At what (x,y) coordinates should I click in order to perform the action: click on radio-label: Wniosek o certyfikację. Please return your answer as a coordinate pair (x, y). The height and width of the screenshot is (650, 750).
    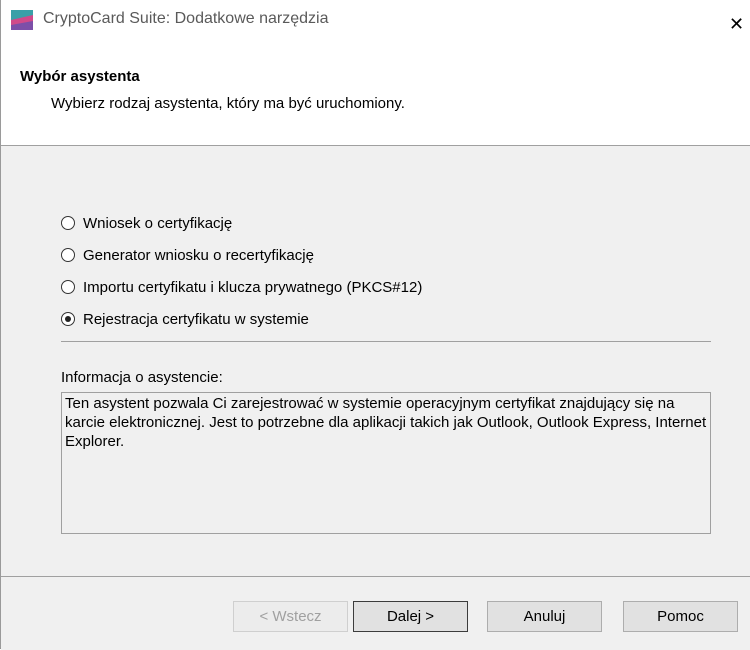
    Looking at the image, I should click on (158, 223).